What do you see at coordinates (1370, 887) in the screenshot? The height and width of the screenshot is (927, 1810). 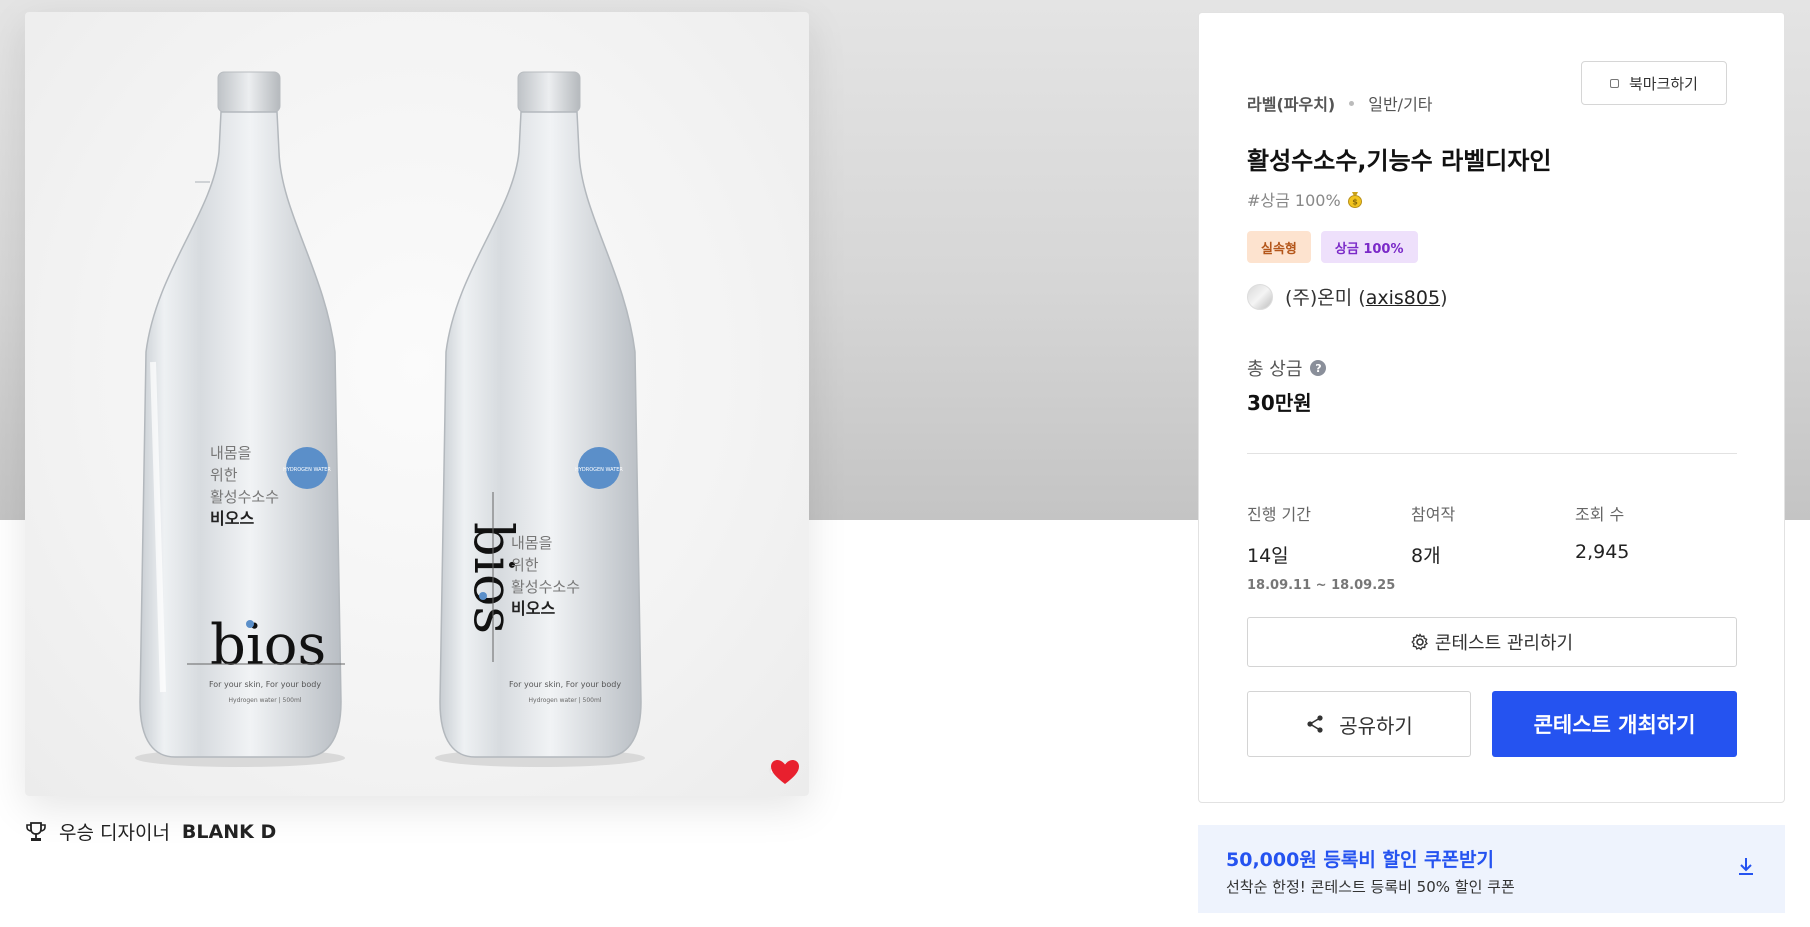 I see `coupon-subtitle: 선착순 한정! 콘테스트 등록비 50% 할인 쿠폰` at bounding box center [1370, 887].